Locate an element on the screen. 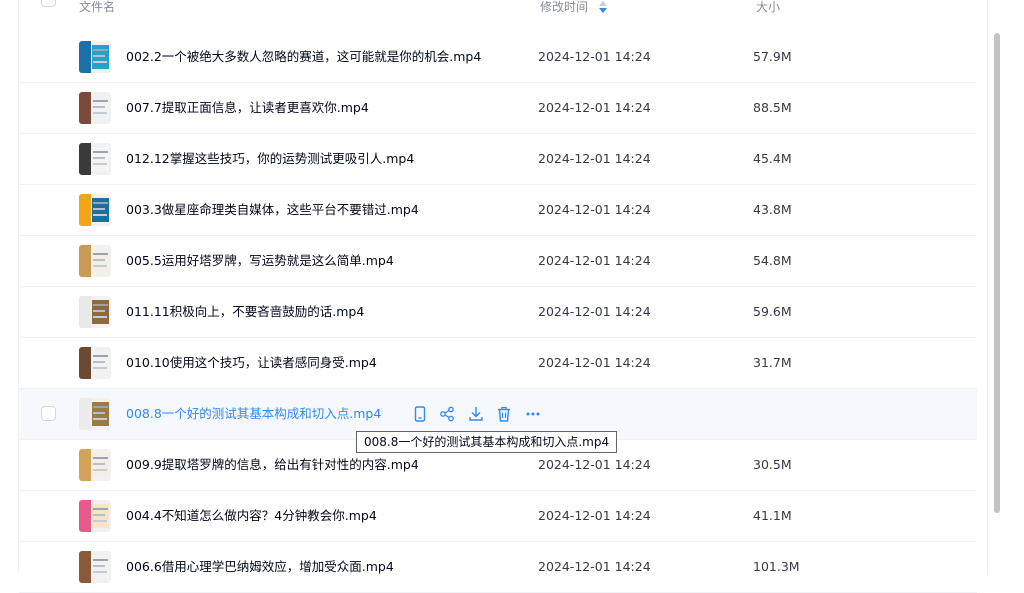  file-size: 88.5M is located at coordinates (772, 107).